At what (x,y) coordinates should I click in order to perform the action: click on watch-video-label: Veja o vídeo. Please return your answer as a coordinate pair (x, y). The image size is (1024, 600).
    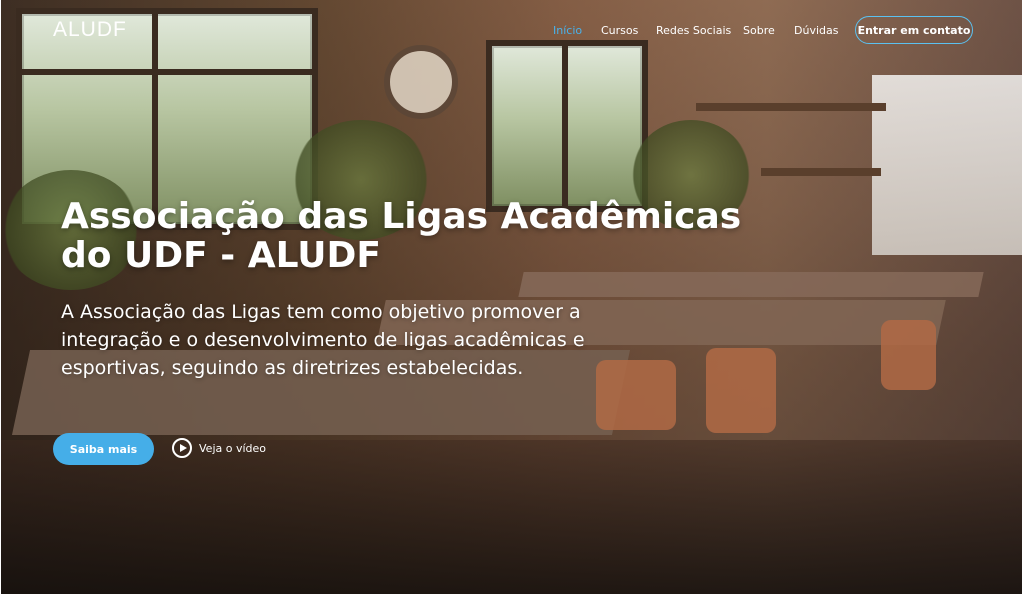
    Looking at the image, I should click on (232, 448).